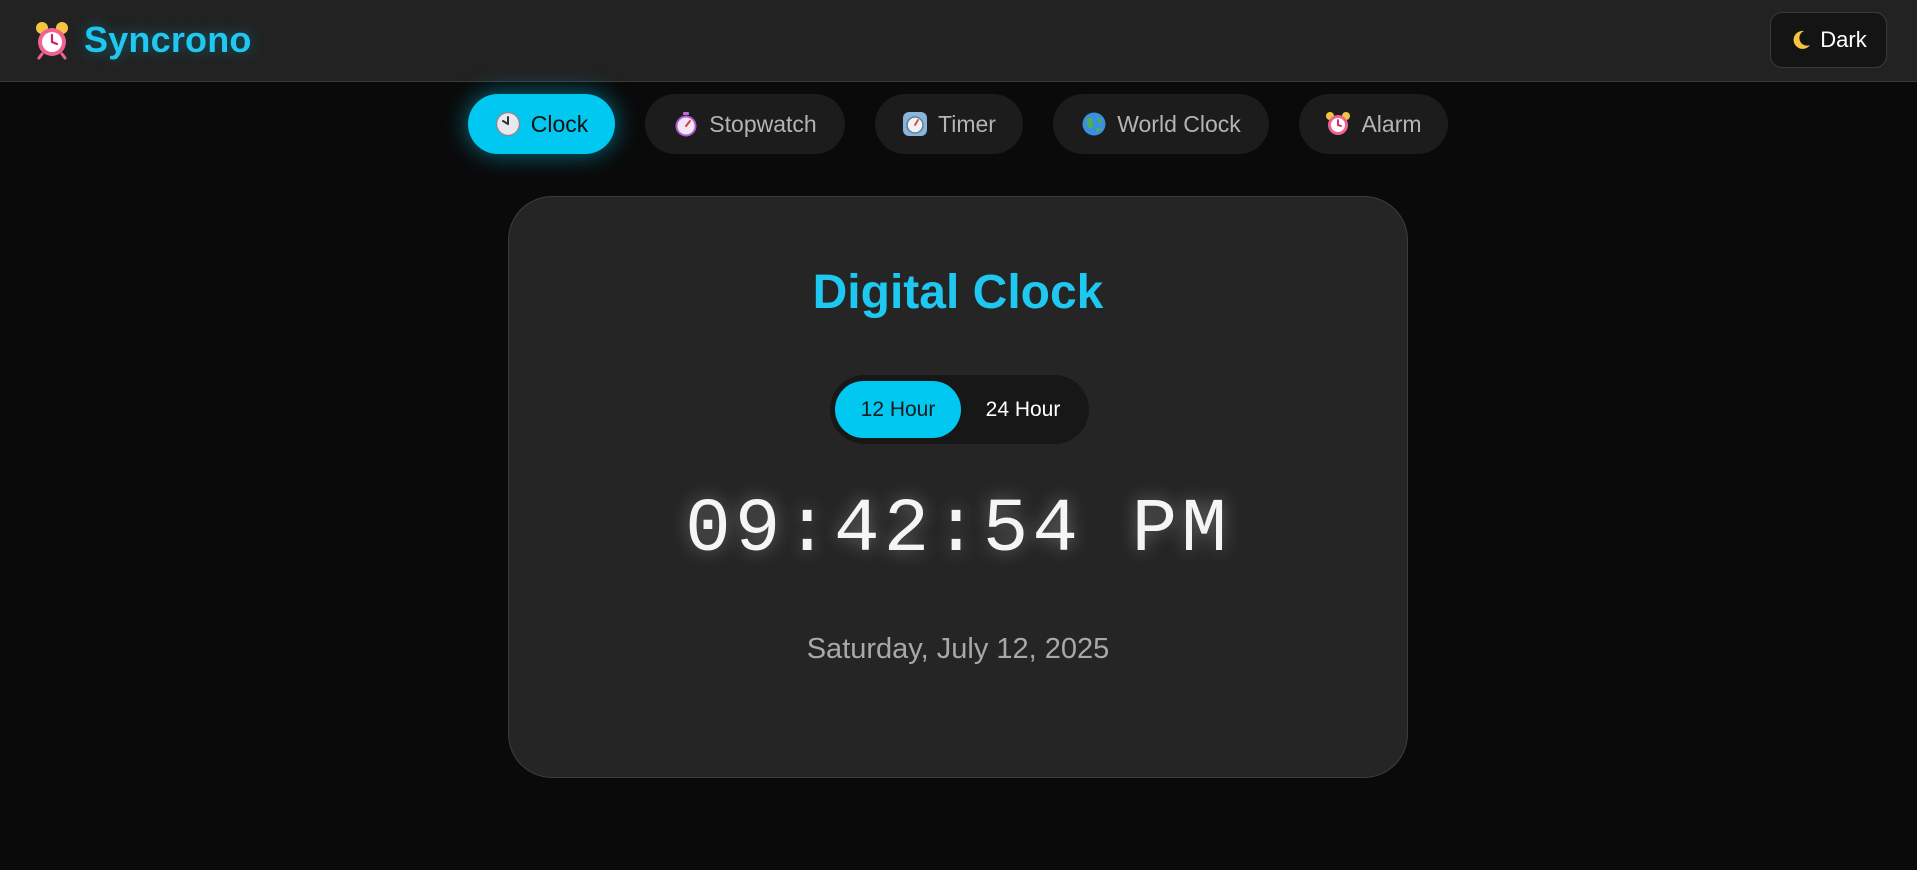 The width and height of the screenshot is (1917, 870). What do you see at coordinates (1802, 39) in the screenshot?
I see `moon-icon` at bounding box center [1802, 39].